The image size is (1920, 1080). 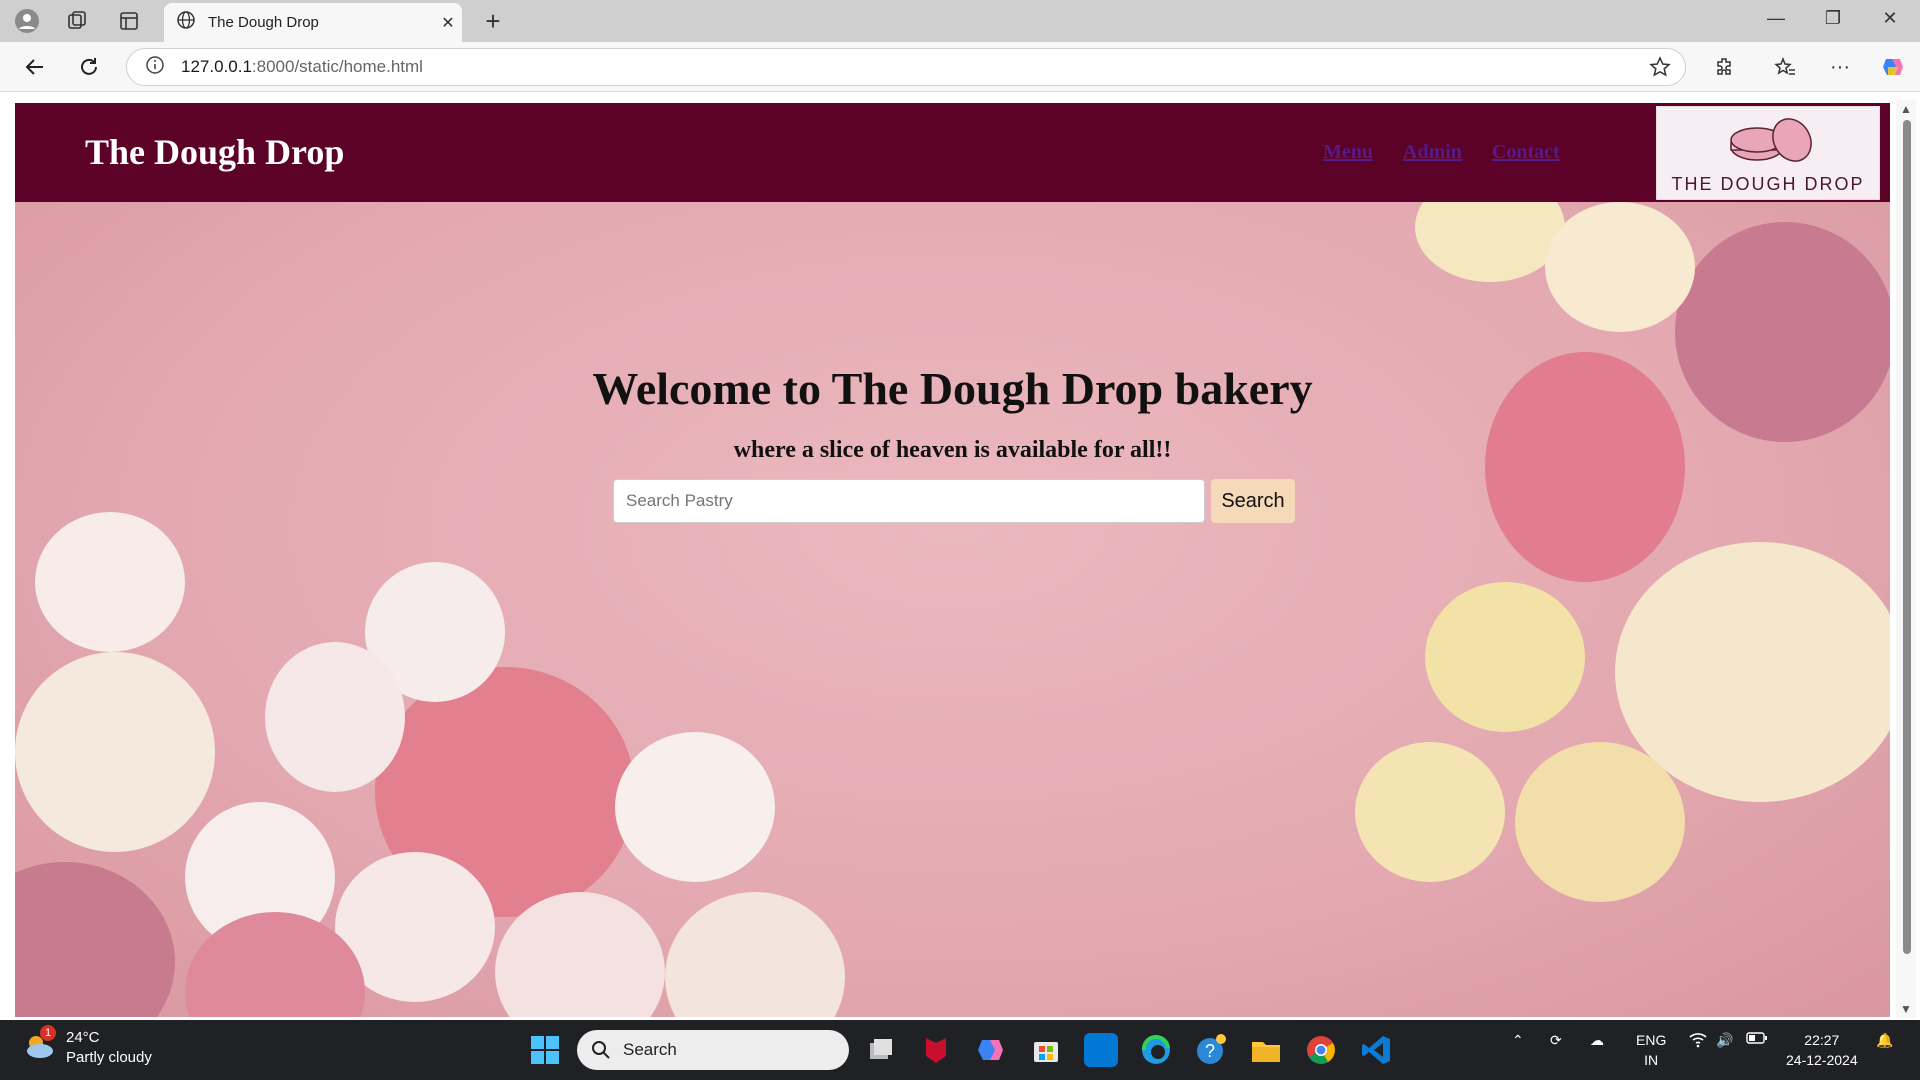 I want to click on tab-active: The Dough Drop ✕, so click(x=313, y=22).